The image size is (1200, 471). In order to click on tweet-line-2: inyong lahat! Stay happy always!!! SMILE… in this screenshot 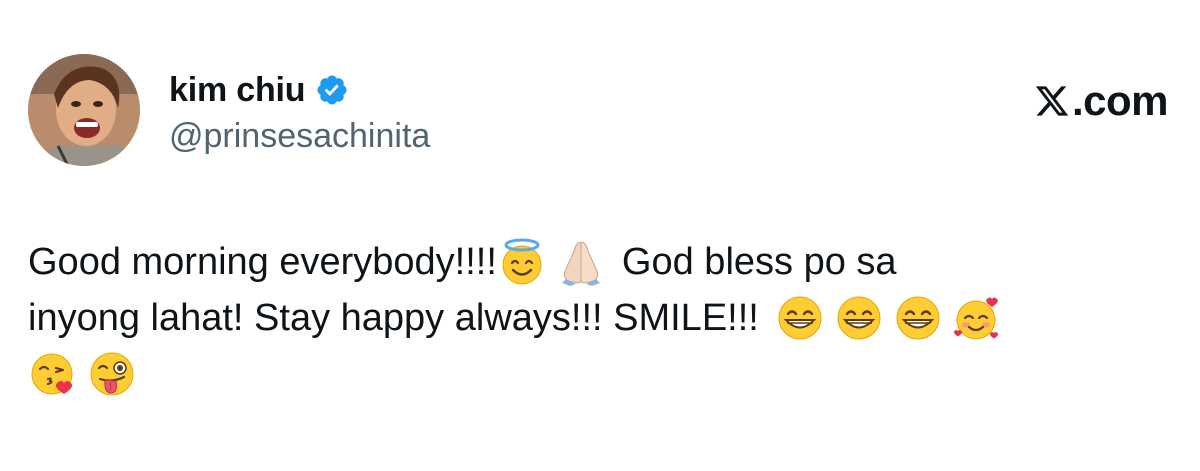, I will do `click(598, 318)`.